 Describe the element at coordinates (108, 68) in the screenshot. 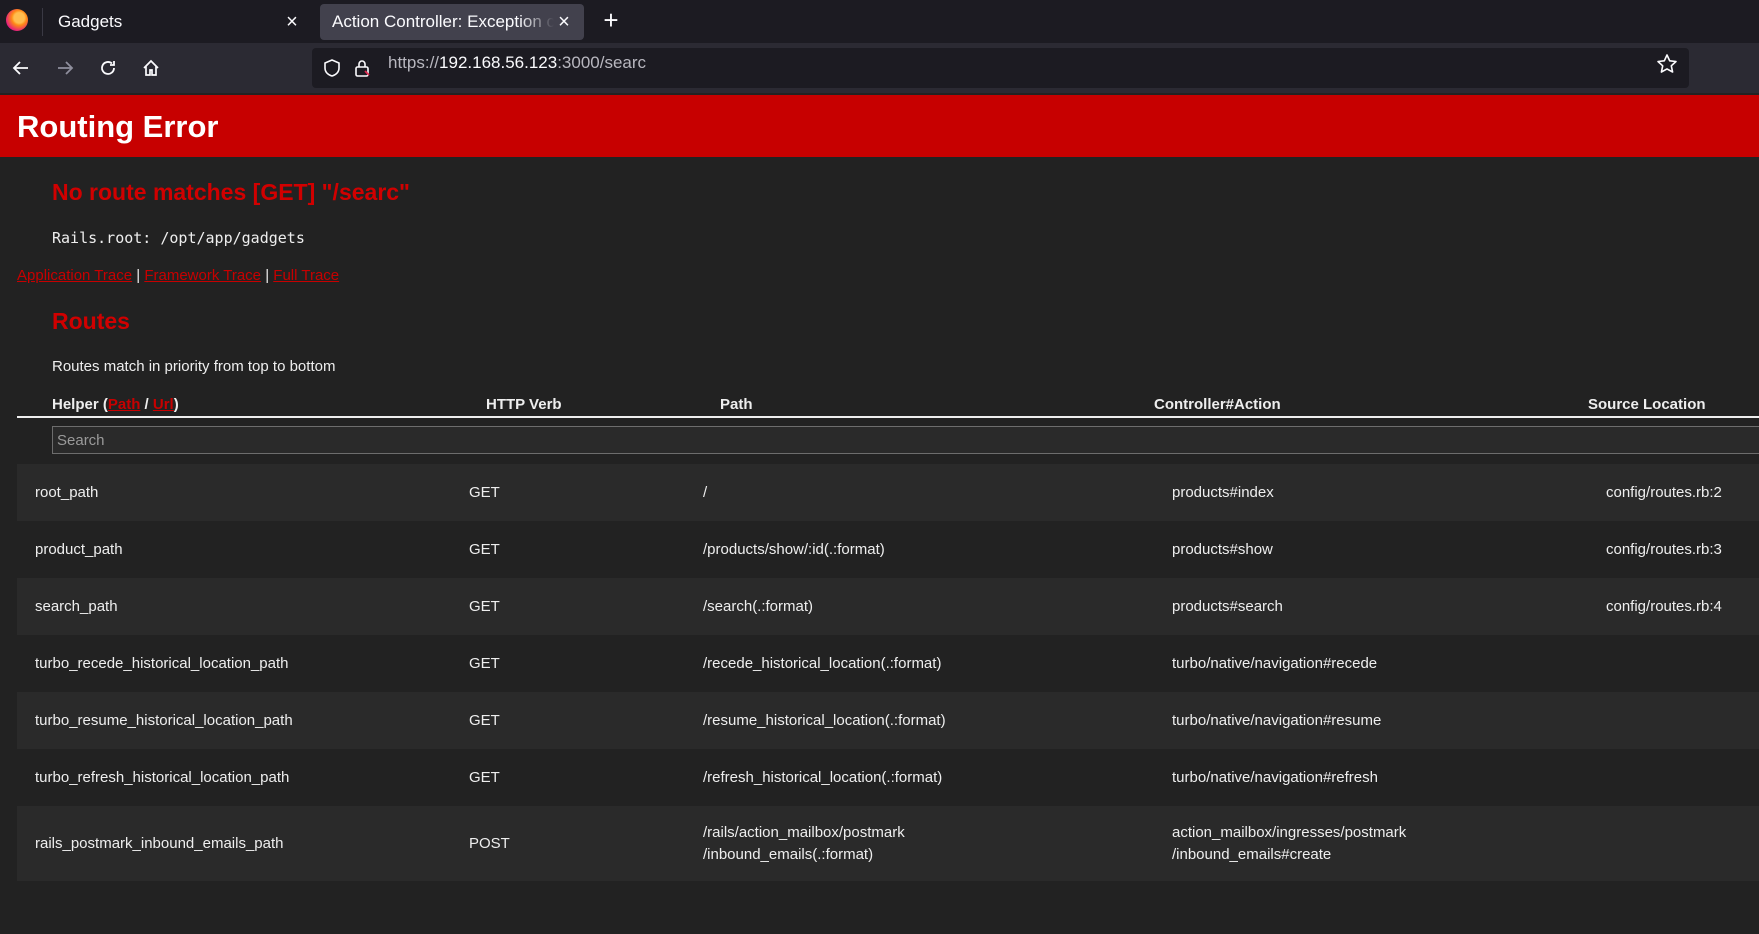

I see `reload-icon` at that location.